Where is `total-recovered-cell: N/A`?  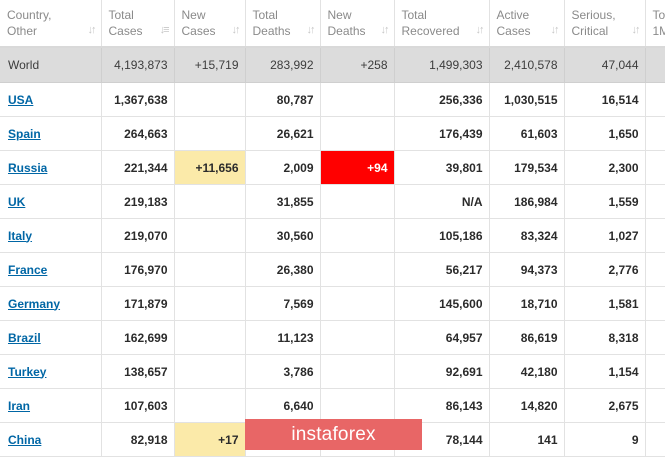 total-recovered-cell: N/A is located at coordinates (442, 201).